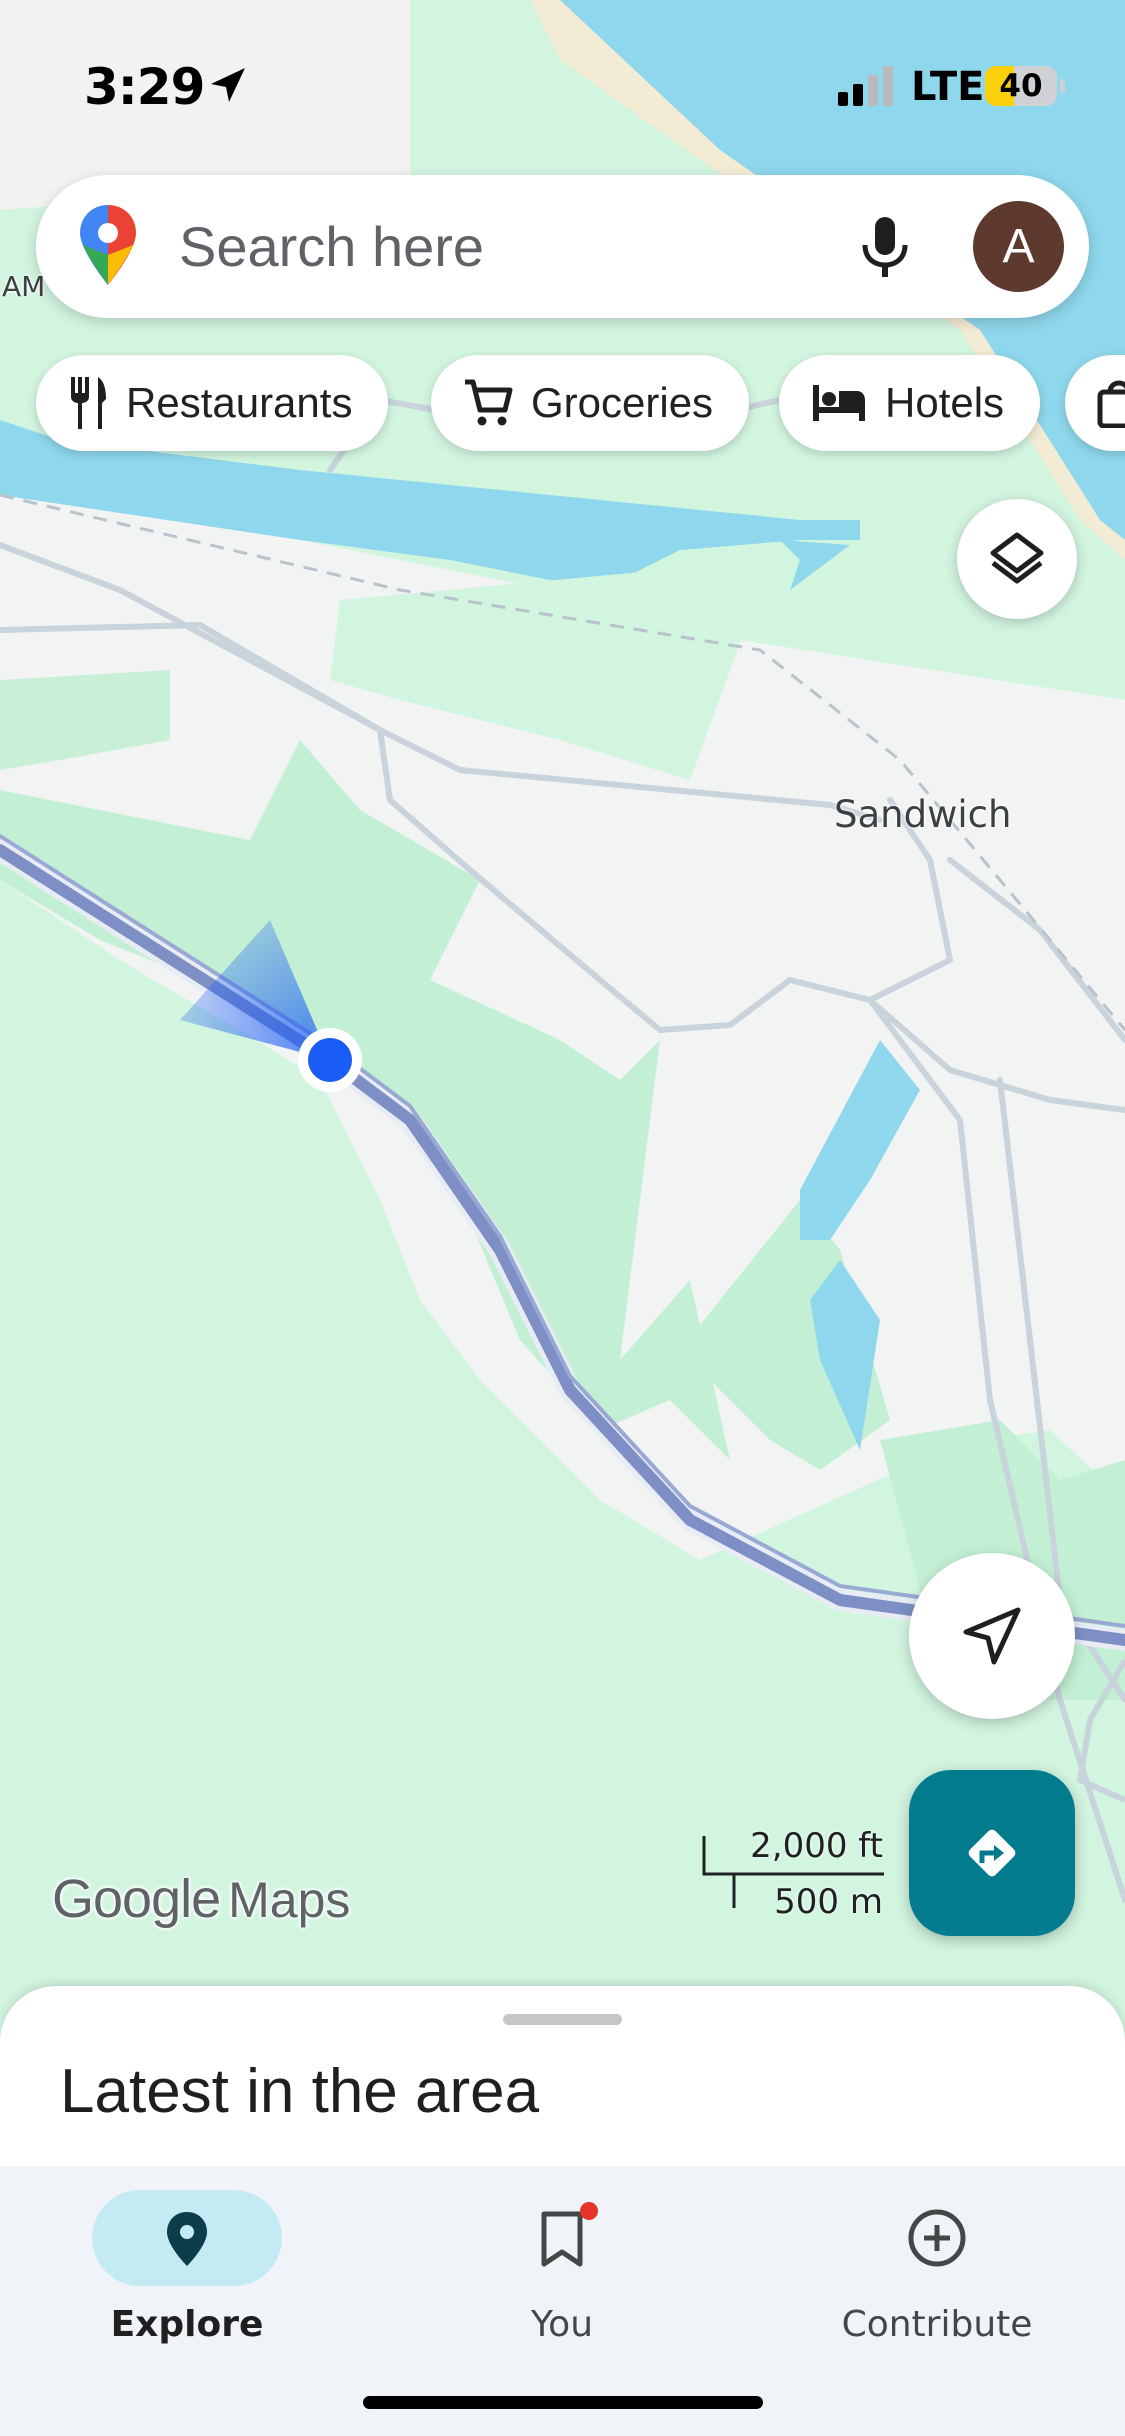  I want to click on navigation-arrow-icon, so click(992, 1636).